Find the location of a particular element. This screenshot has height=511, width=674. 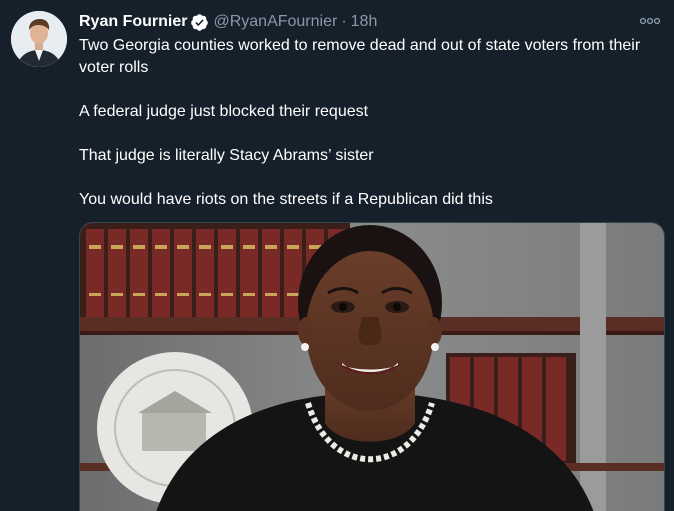

author-display-name: Ryan Fournier is located at coordinates (133, 22).